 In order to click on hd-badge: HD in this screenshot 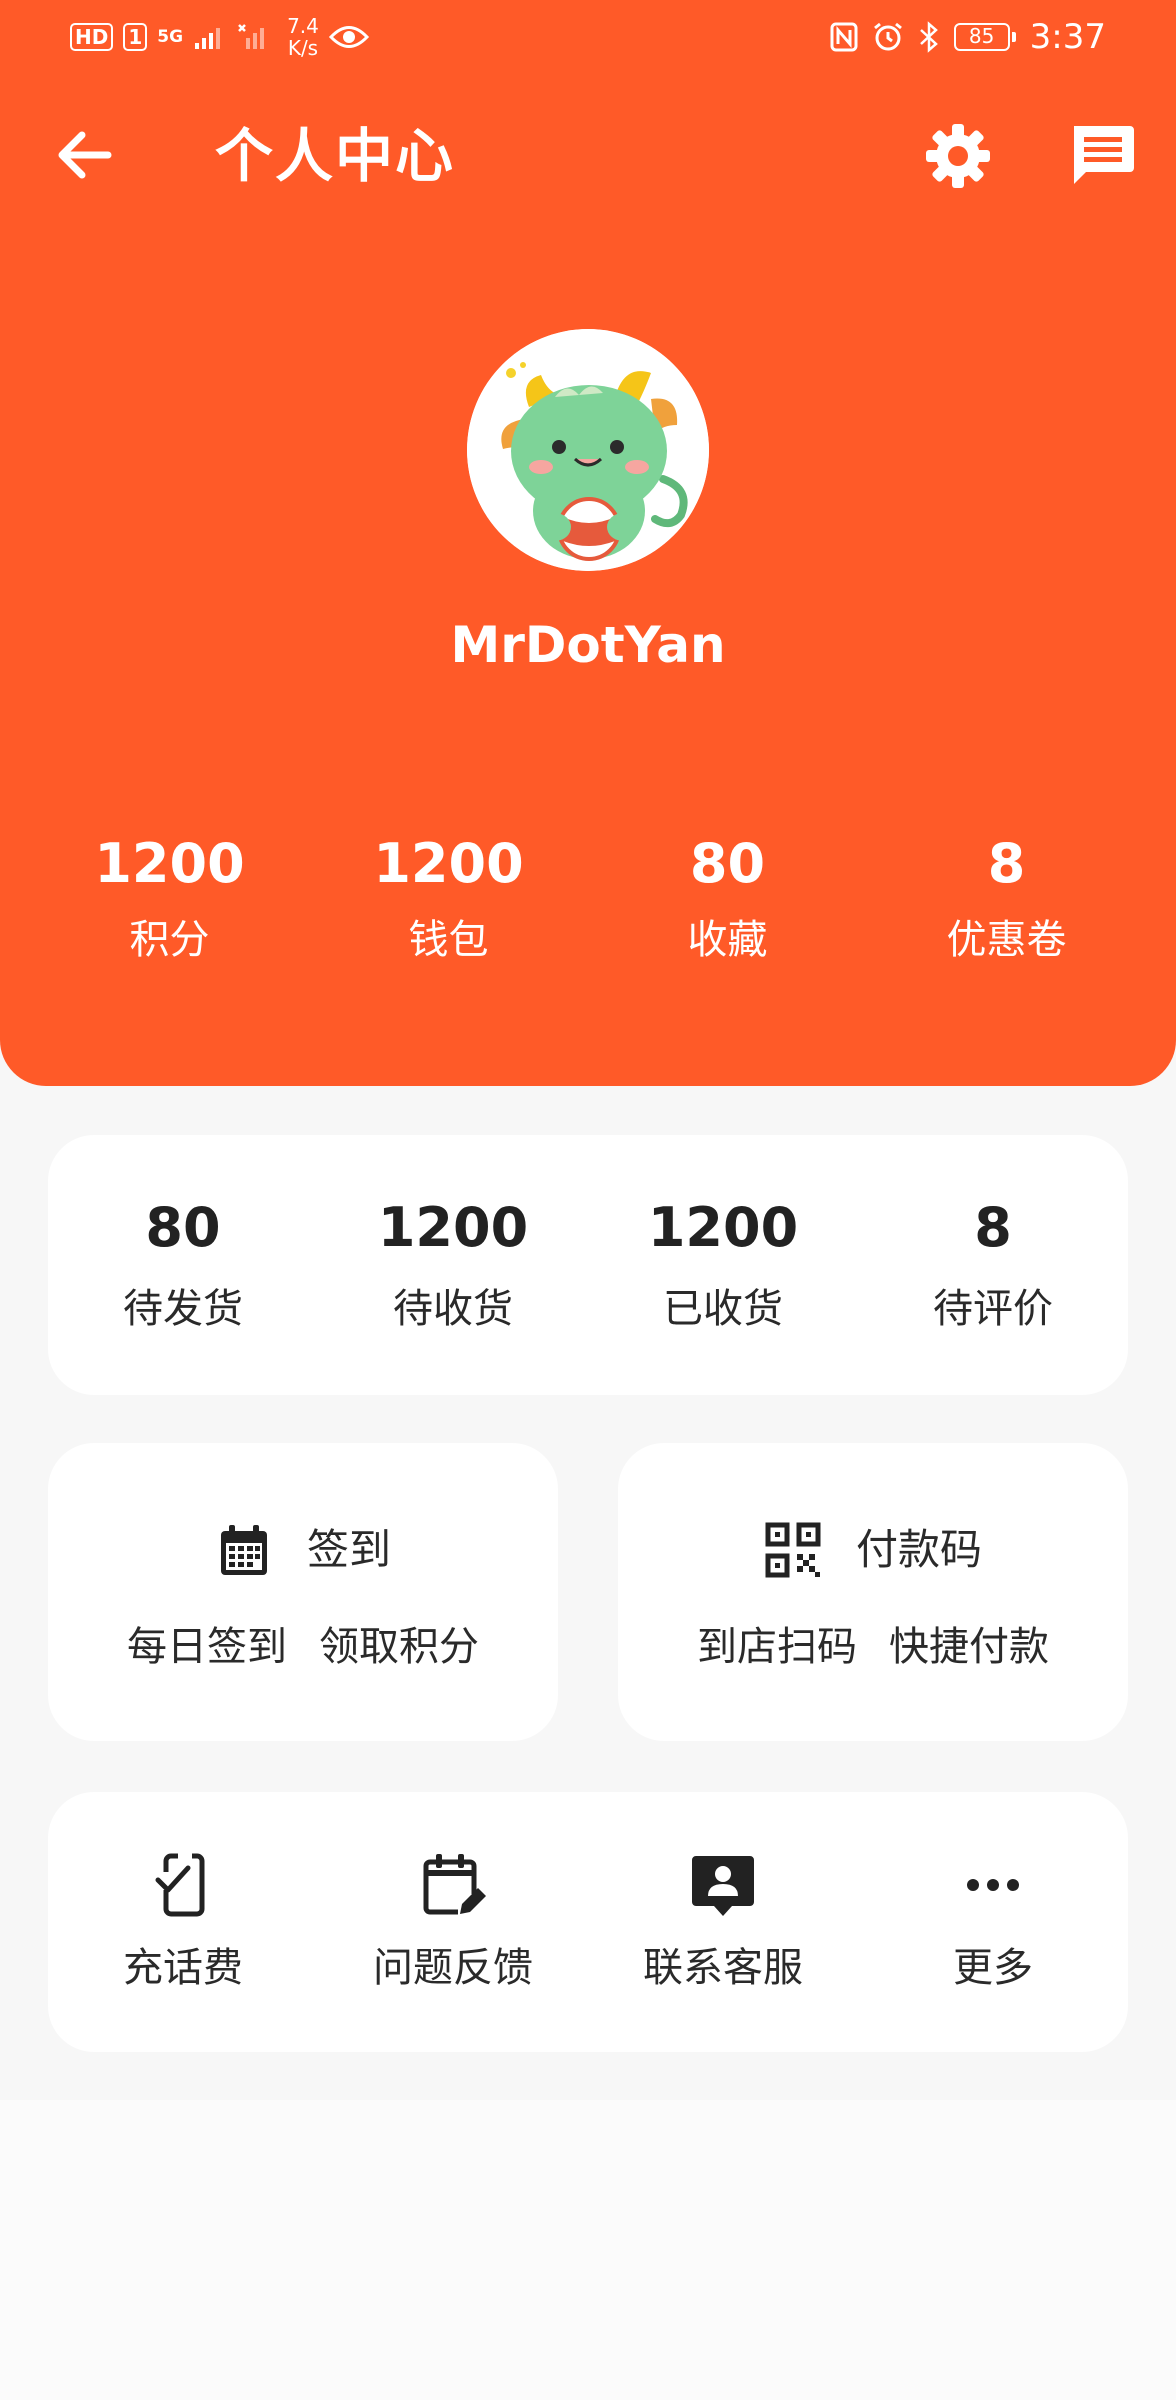, I will do `click(92, 37)`.